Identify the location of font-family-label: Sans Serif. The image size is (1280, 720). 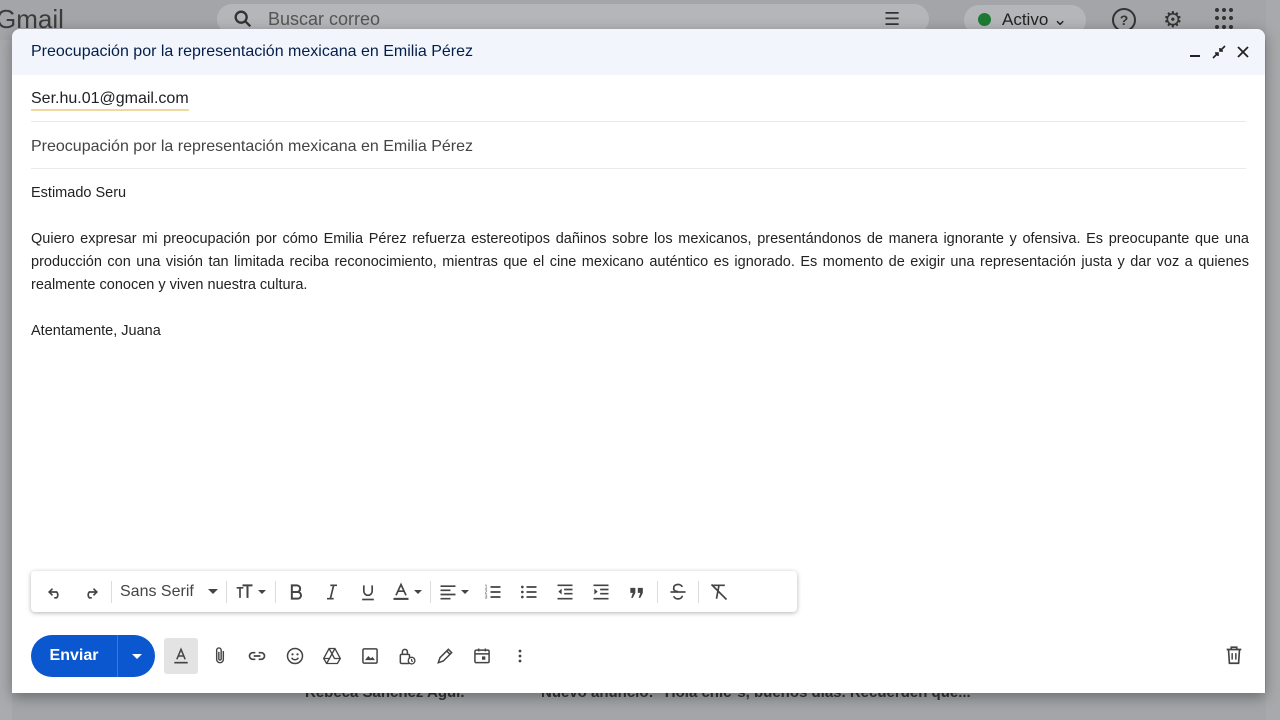
(157, 591).